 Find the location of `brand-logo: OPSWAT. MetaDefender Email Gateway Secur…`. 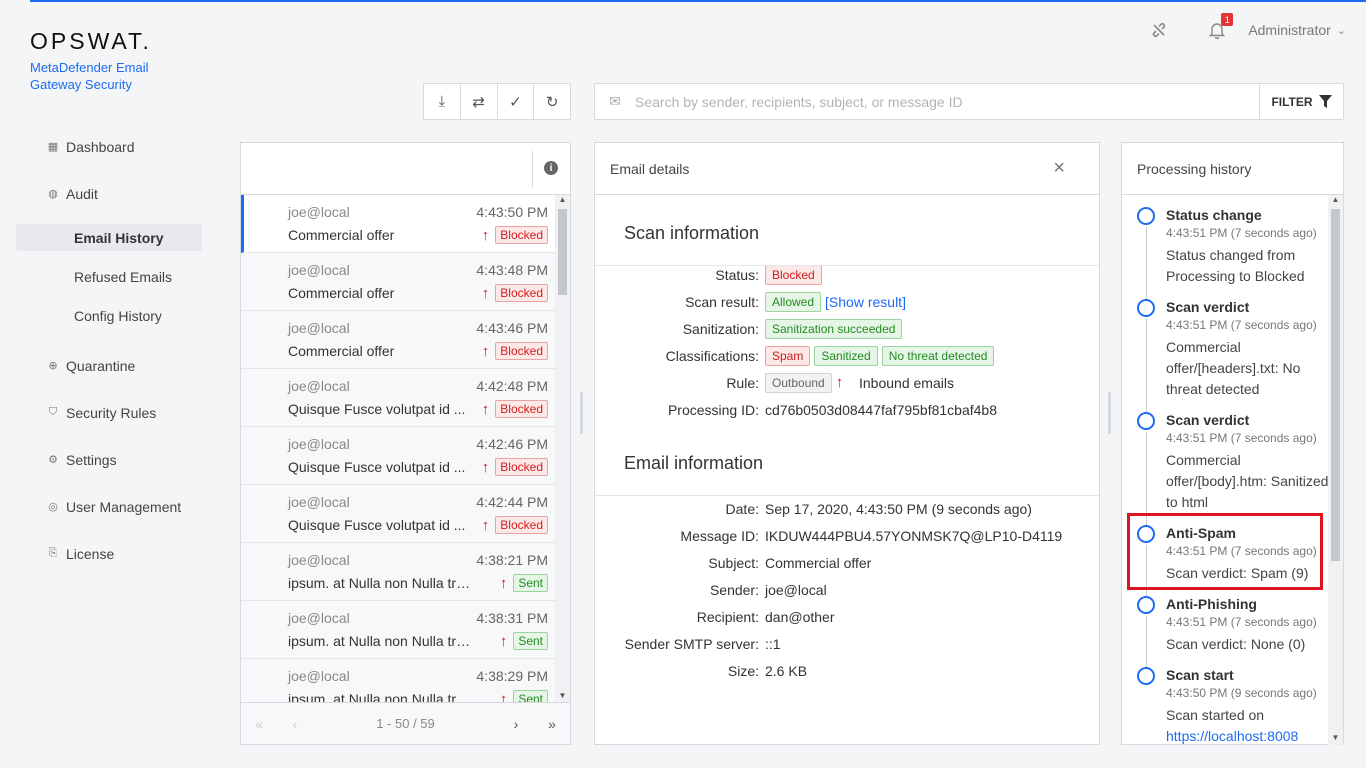

brand-logo: OPSWAT. MetaDefender Email Gateway Secur… is located at coordinates (100, 60).